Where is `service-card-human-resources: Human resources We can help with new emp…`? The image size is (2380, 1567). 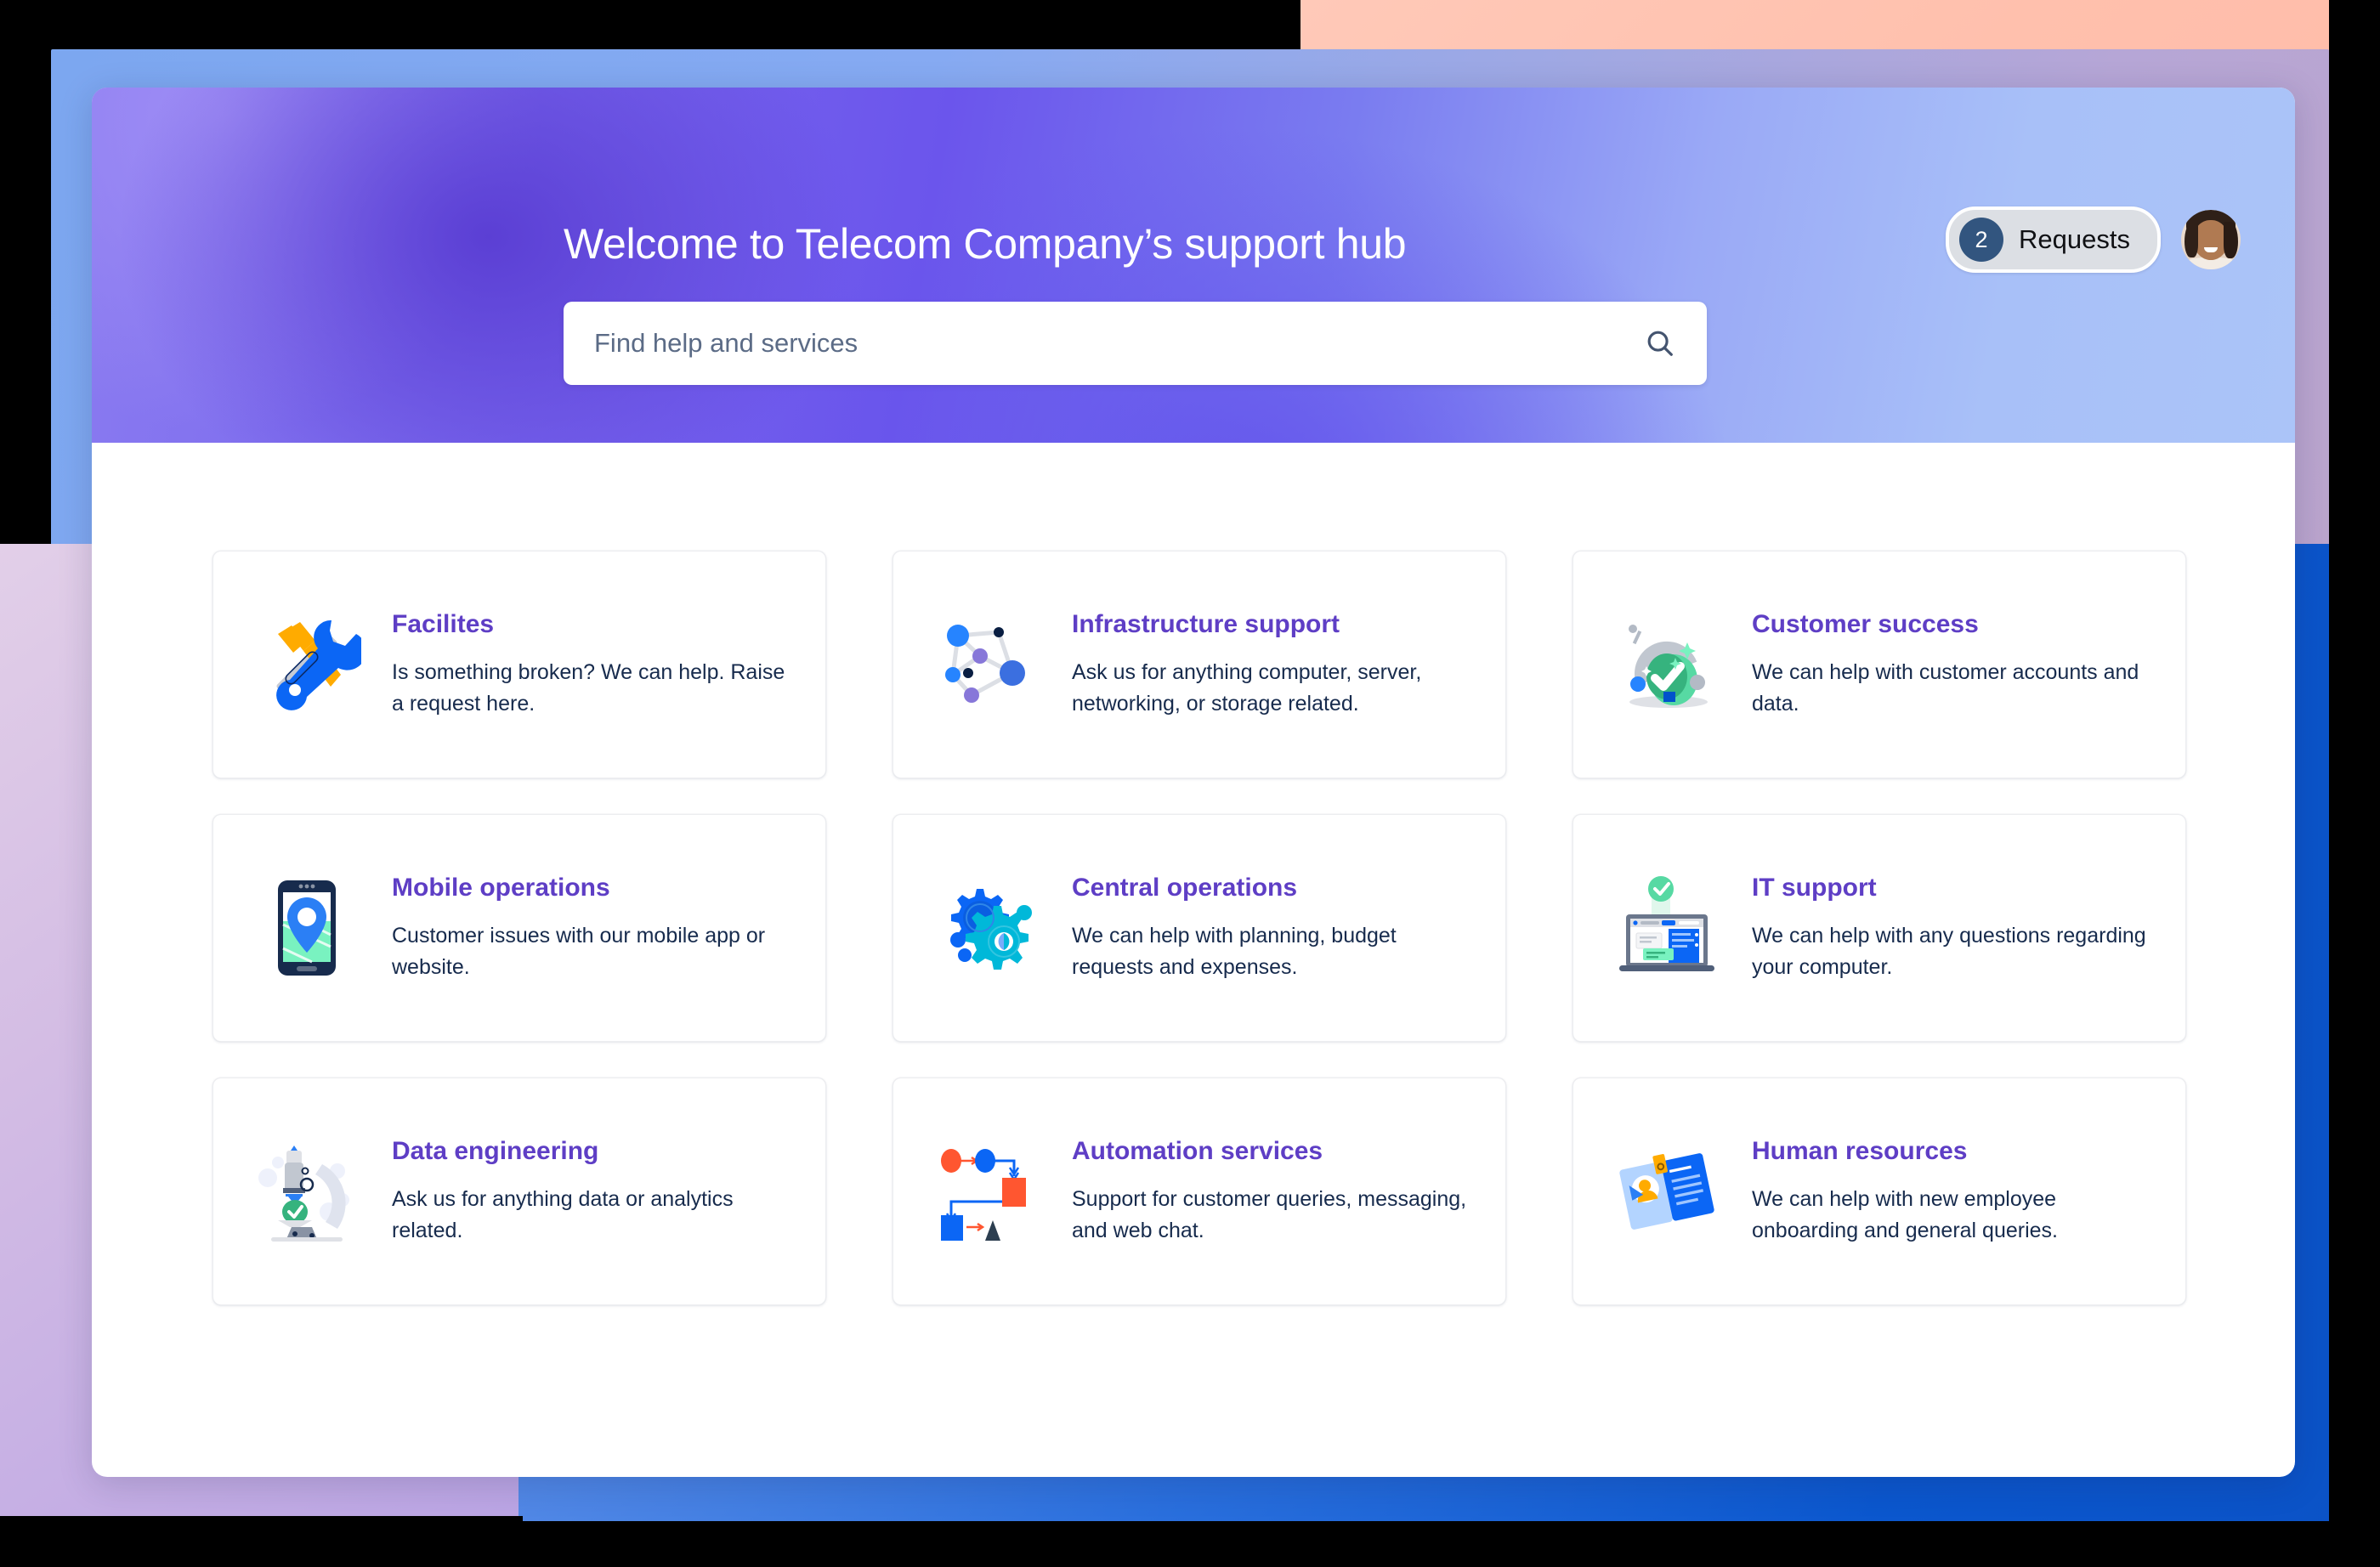 service-card-human-resources: Human resources We can help with new emp… is located at coordinates (1879, 1191).